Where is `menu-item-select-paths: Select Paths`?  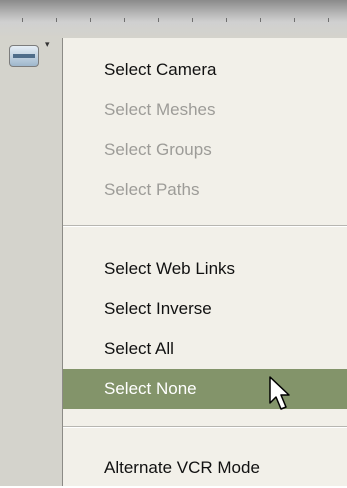 menu-item-select-paths: Select Paths is located at coordinates (205, 190).